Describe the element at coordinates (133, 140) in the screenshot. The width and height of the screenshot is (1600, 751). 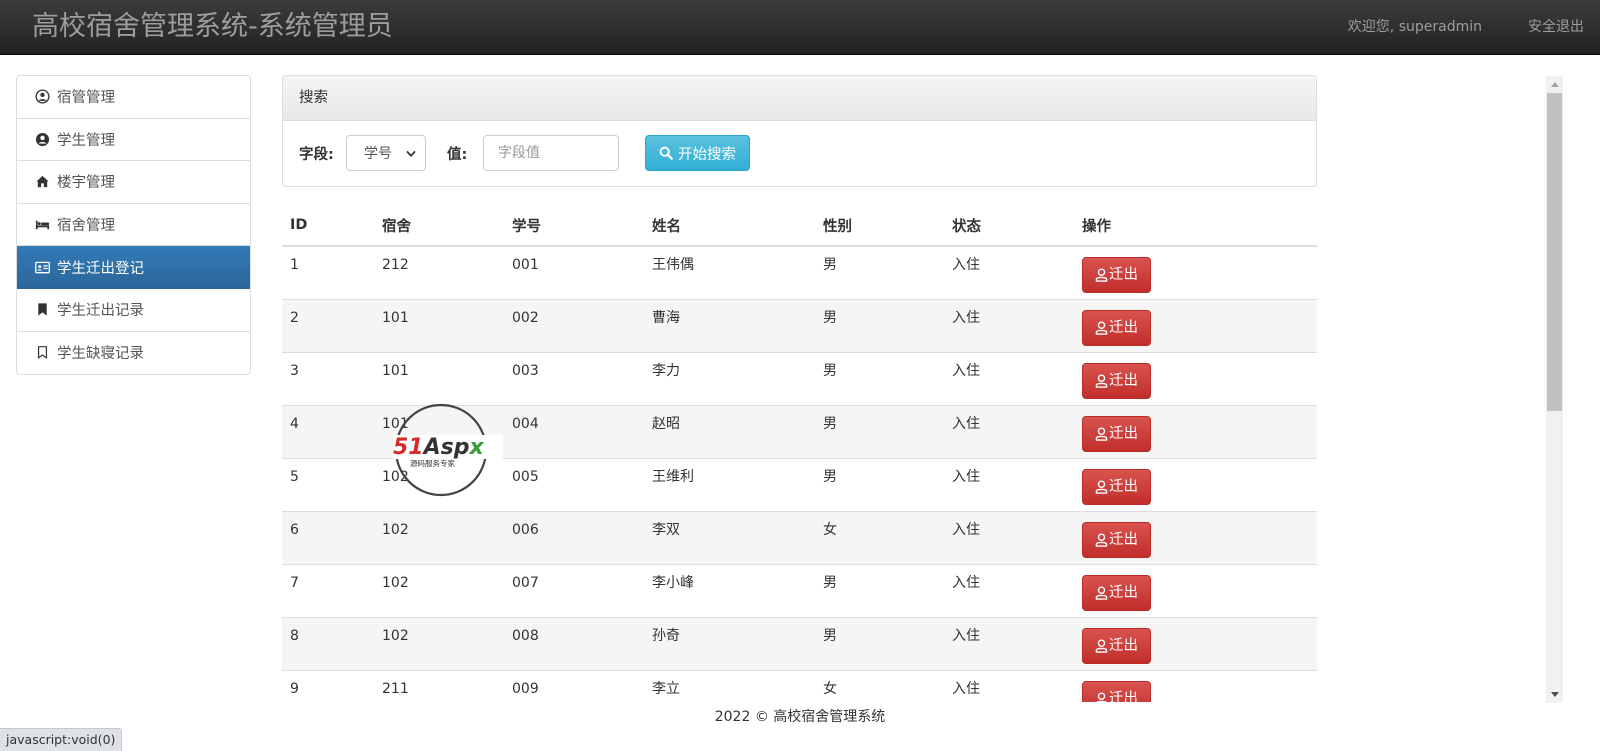
I see `sidebar-item-students: 学生管理` at that location.